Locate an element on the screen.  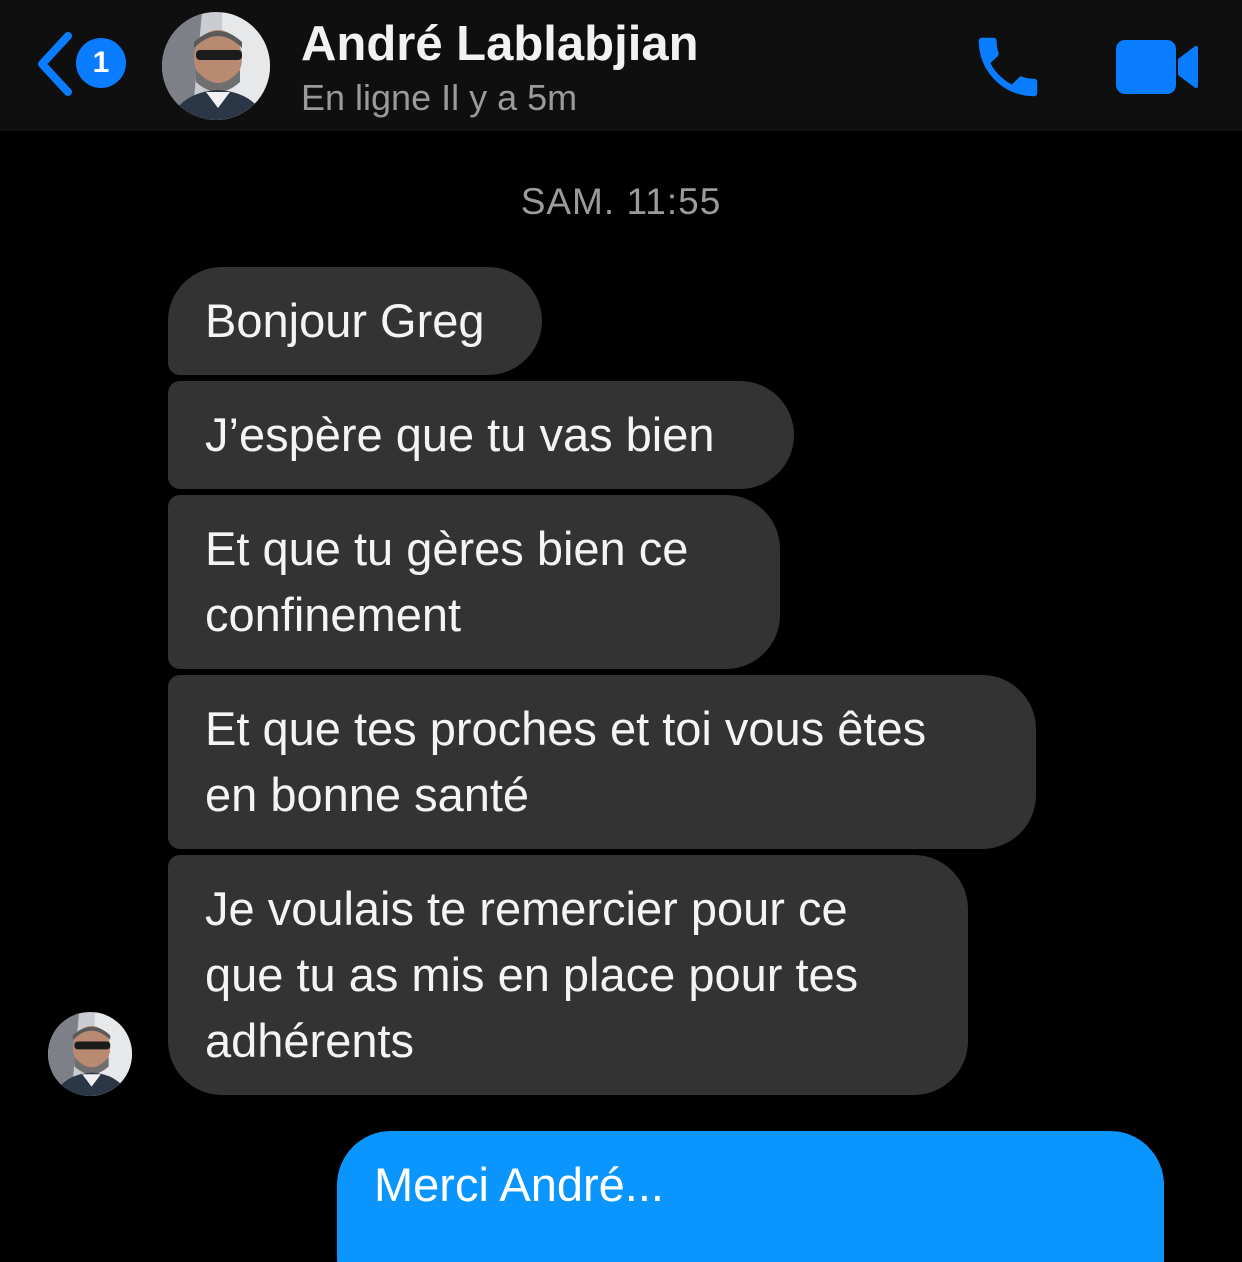
video-camera-icon is located at coordinates (1157, 67).